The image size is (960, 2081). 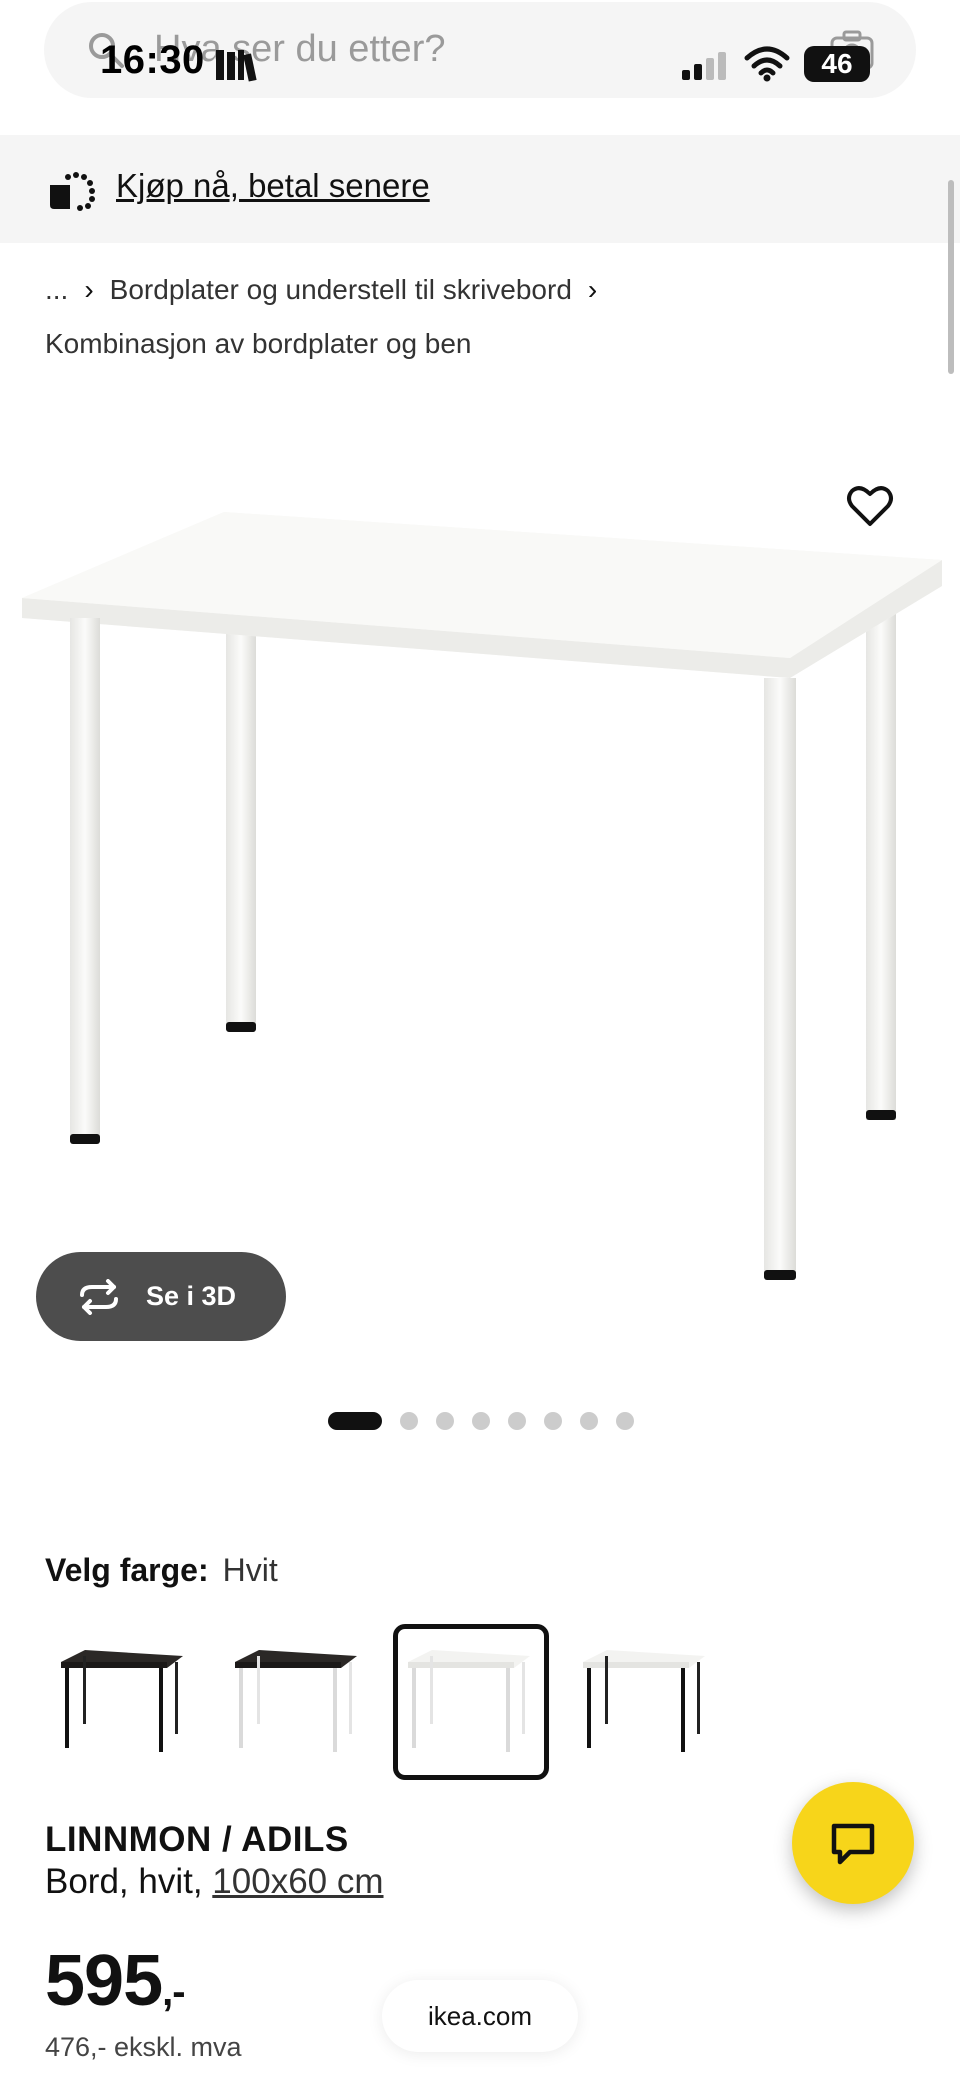 I want to click on view-3d-button: Se i 3D, so click(x=161, y=1296).